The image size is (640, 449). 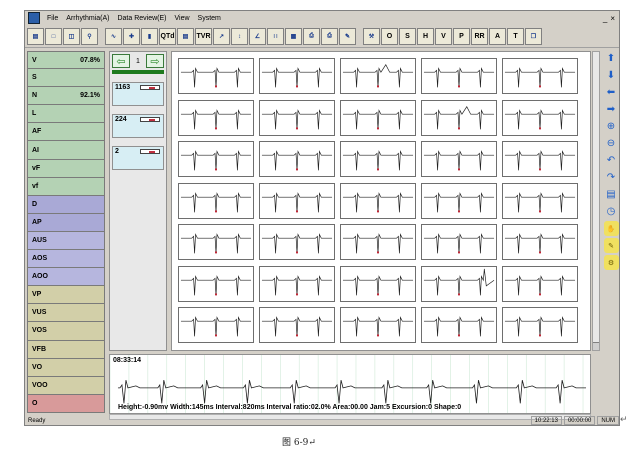 I want to click on settings-tool-button: ⚙, so click(x=611, y=262).